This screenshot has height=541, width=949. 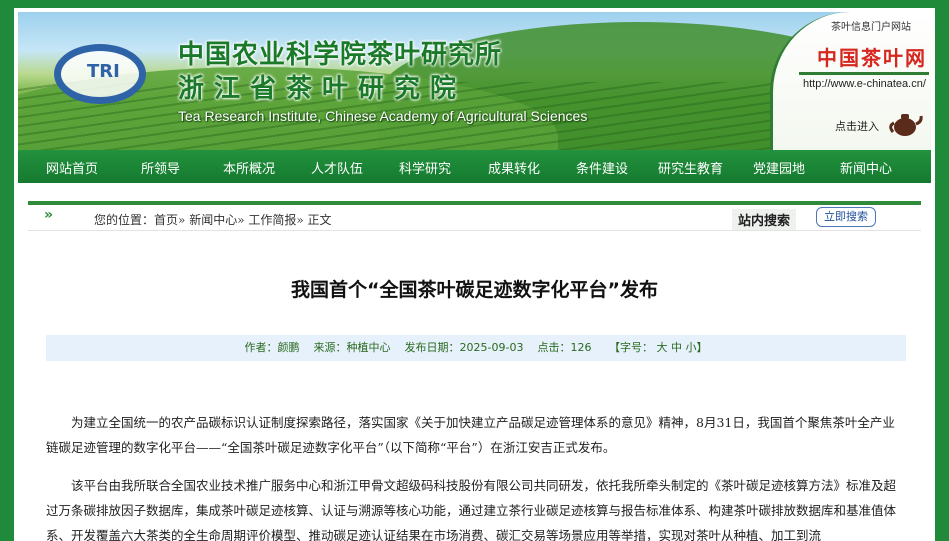 What do you see at coordinates (322, 89) in the screenshot?
I see `academy-title-cn: 浙江省茶叶研究院` at bounding box center [322, 89].